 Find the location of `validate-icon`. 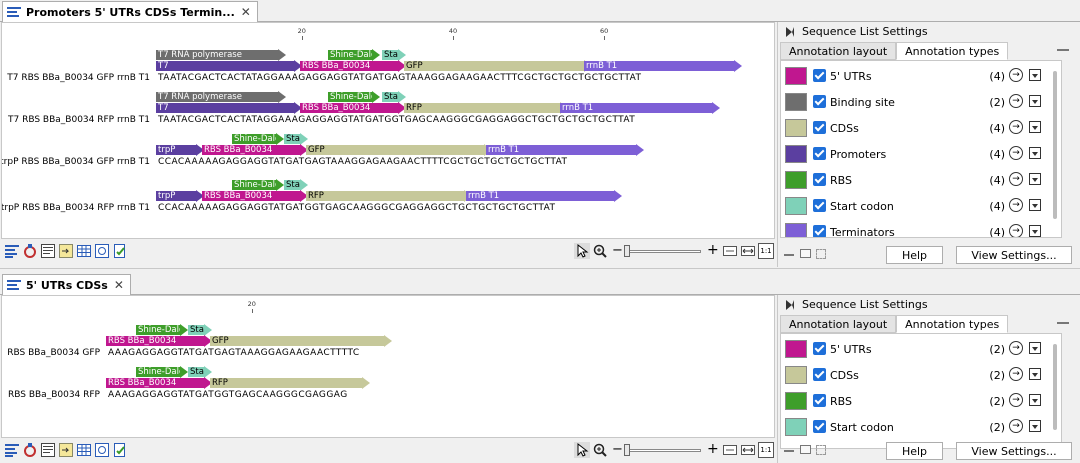

validate-icon is located at coordinates (120, 450).